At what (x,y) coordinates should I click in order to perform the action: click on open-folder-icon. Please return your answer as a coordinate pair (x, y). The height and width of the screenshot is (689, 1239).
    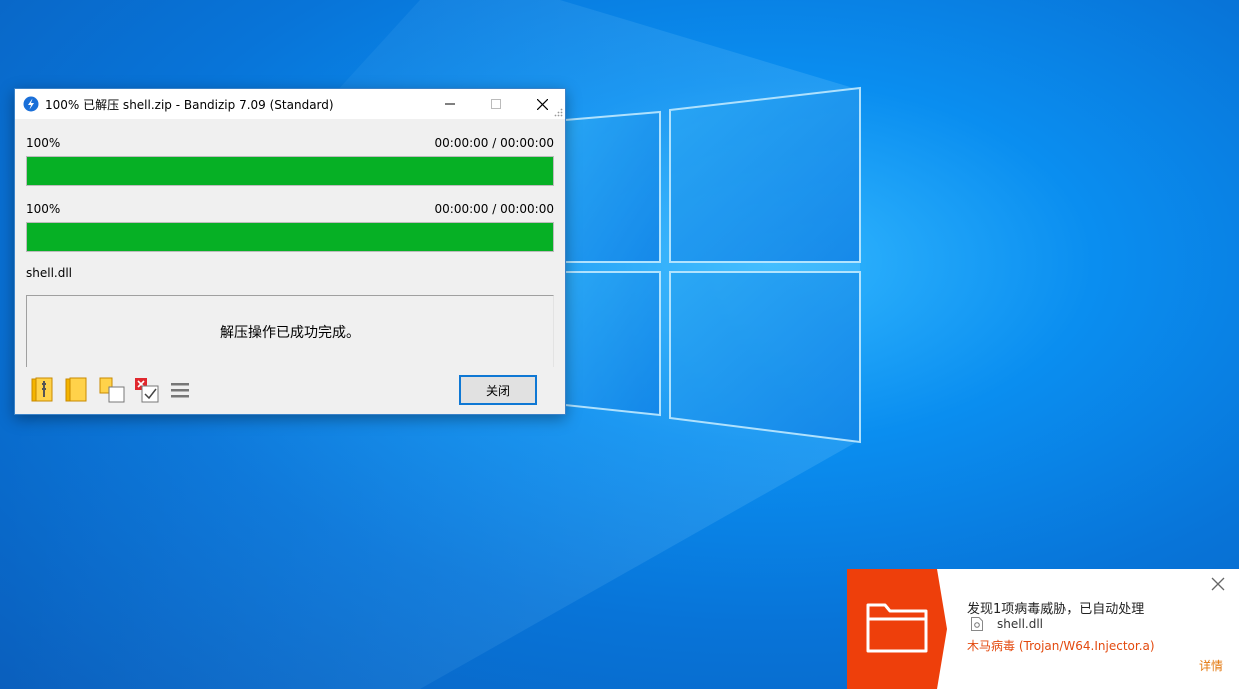
    Looking at the image, I should click on (76, 389).